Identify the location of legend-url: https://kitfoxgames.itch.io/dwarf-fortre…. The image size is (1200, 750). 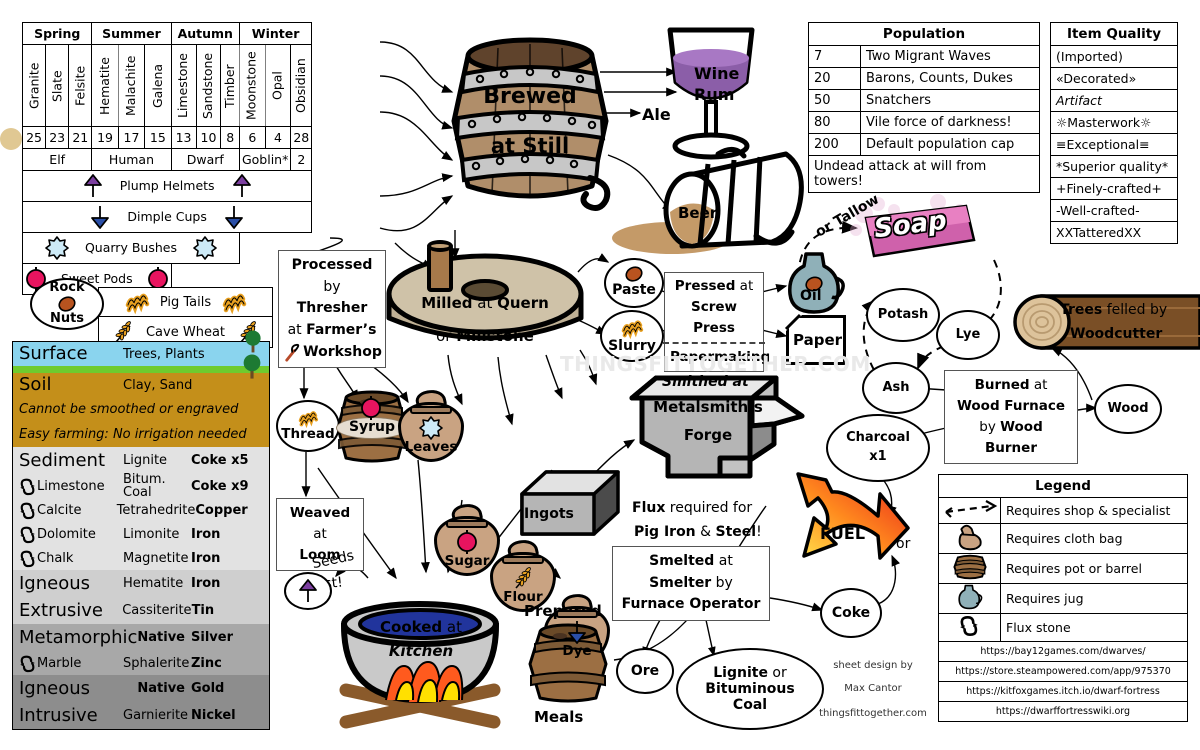
(1063, 691).